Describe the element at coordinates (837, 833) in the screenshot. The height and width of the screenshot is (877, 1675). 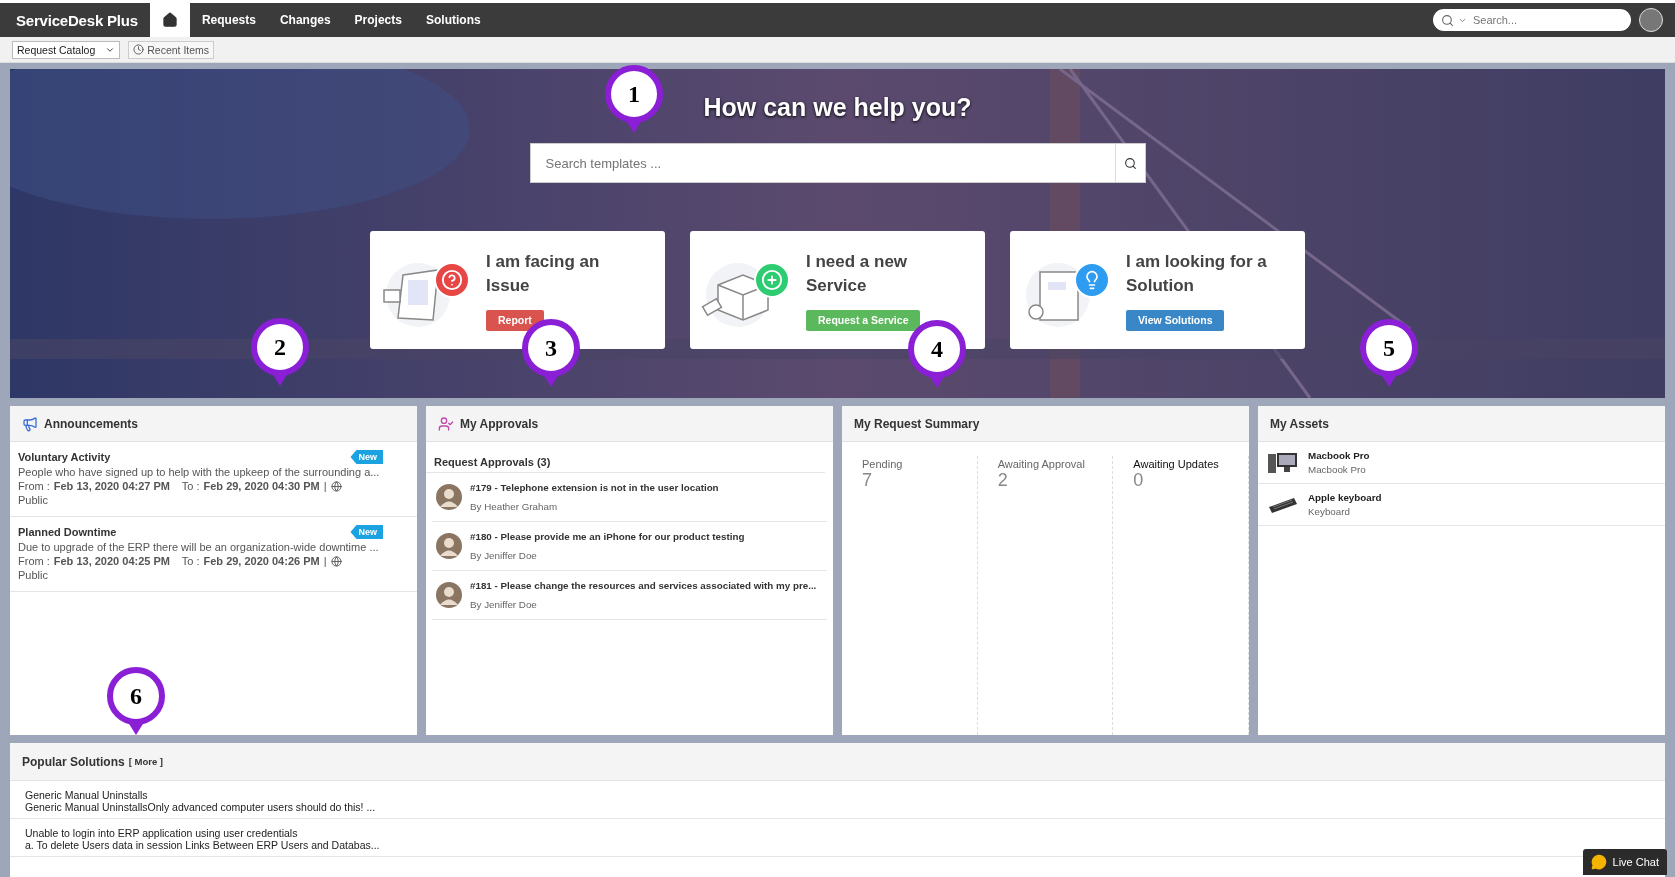
I see `solution-title: Unable to login into ERP application using user credentials` at that location.